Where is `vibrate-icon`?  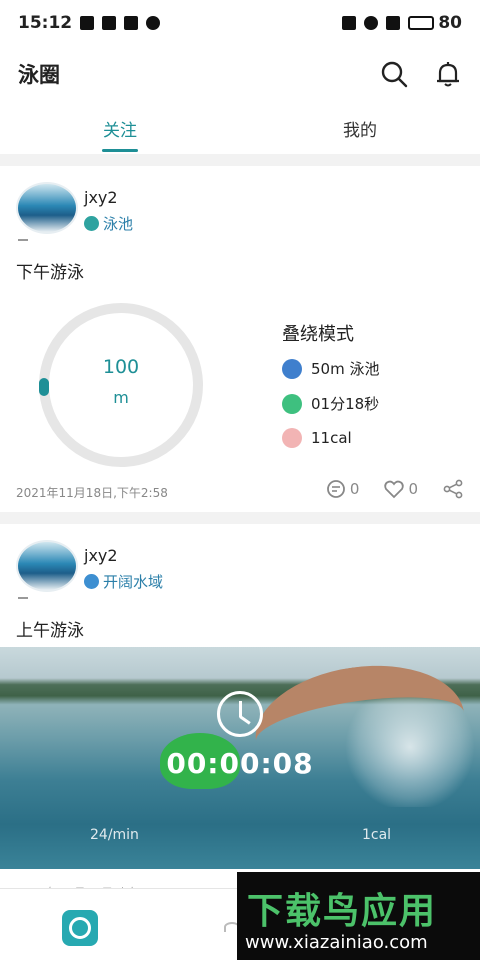 vibrate-icon is located at coordinates (349, 23).